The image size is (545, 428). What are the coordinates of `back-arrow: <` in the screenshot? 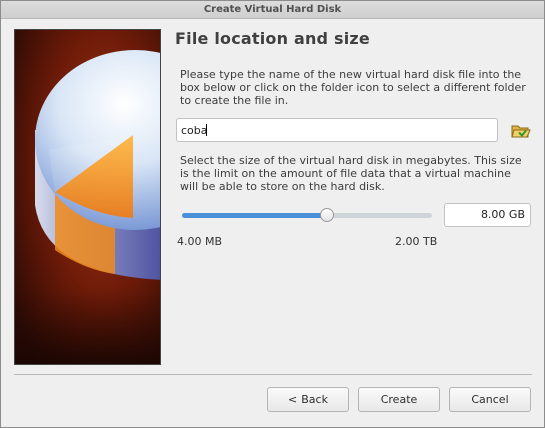 It's located at (293, 399).